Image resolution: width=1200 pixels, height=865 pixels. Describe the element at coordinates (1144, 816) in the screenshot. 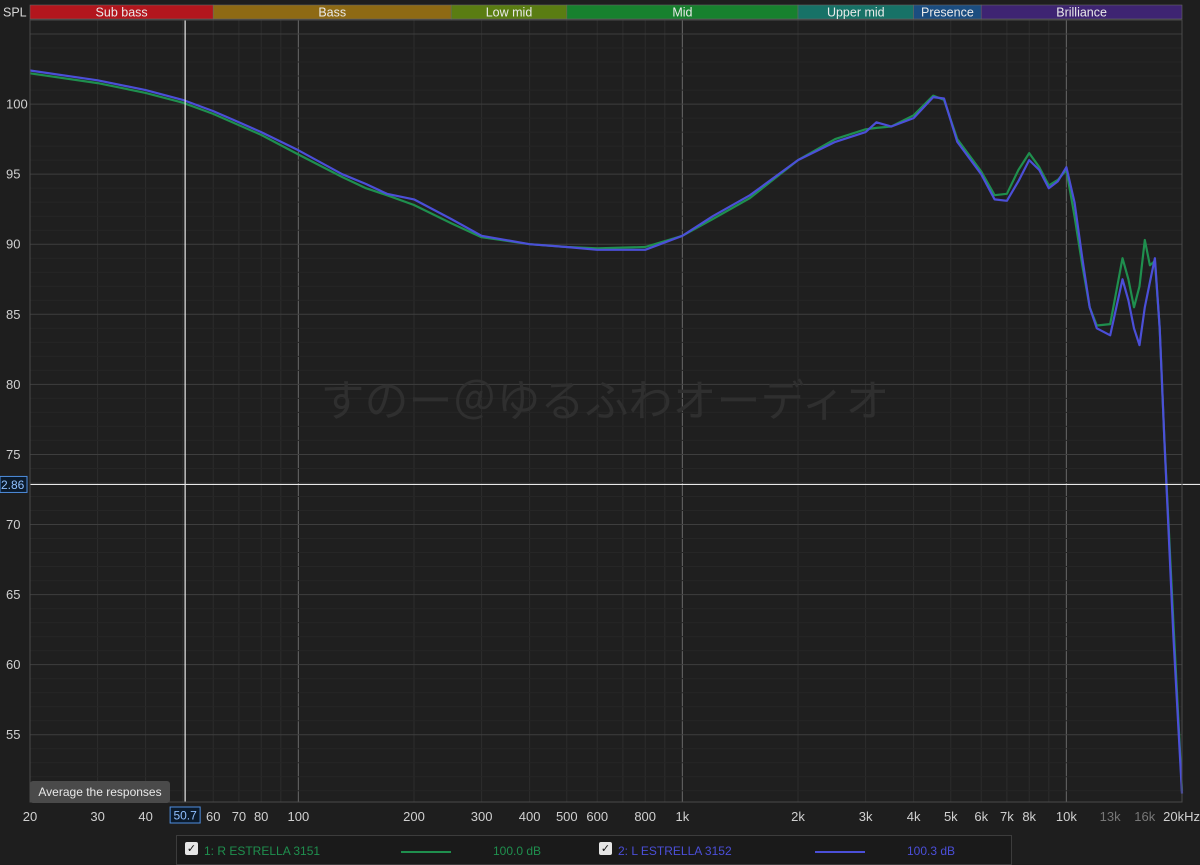

I see `x-tick-16k: 16k` at that location.